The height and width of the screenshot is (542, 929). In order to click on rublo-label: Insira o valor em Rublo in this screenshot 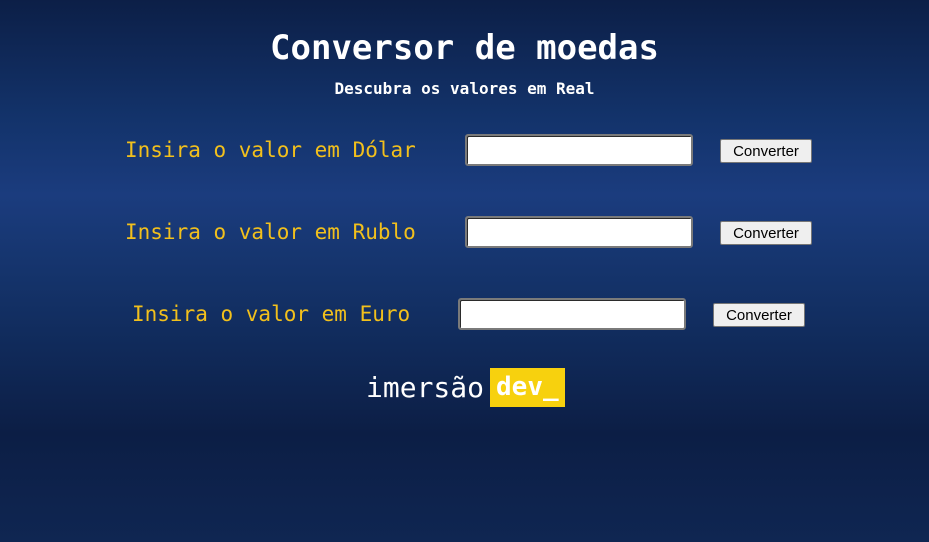, I will do `click(270, 232)`.